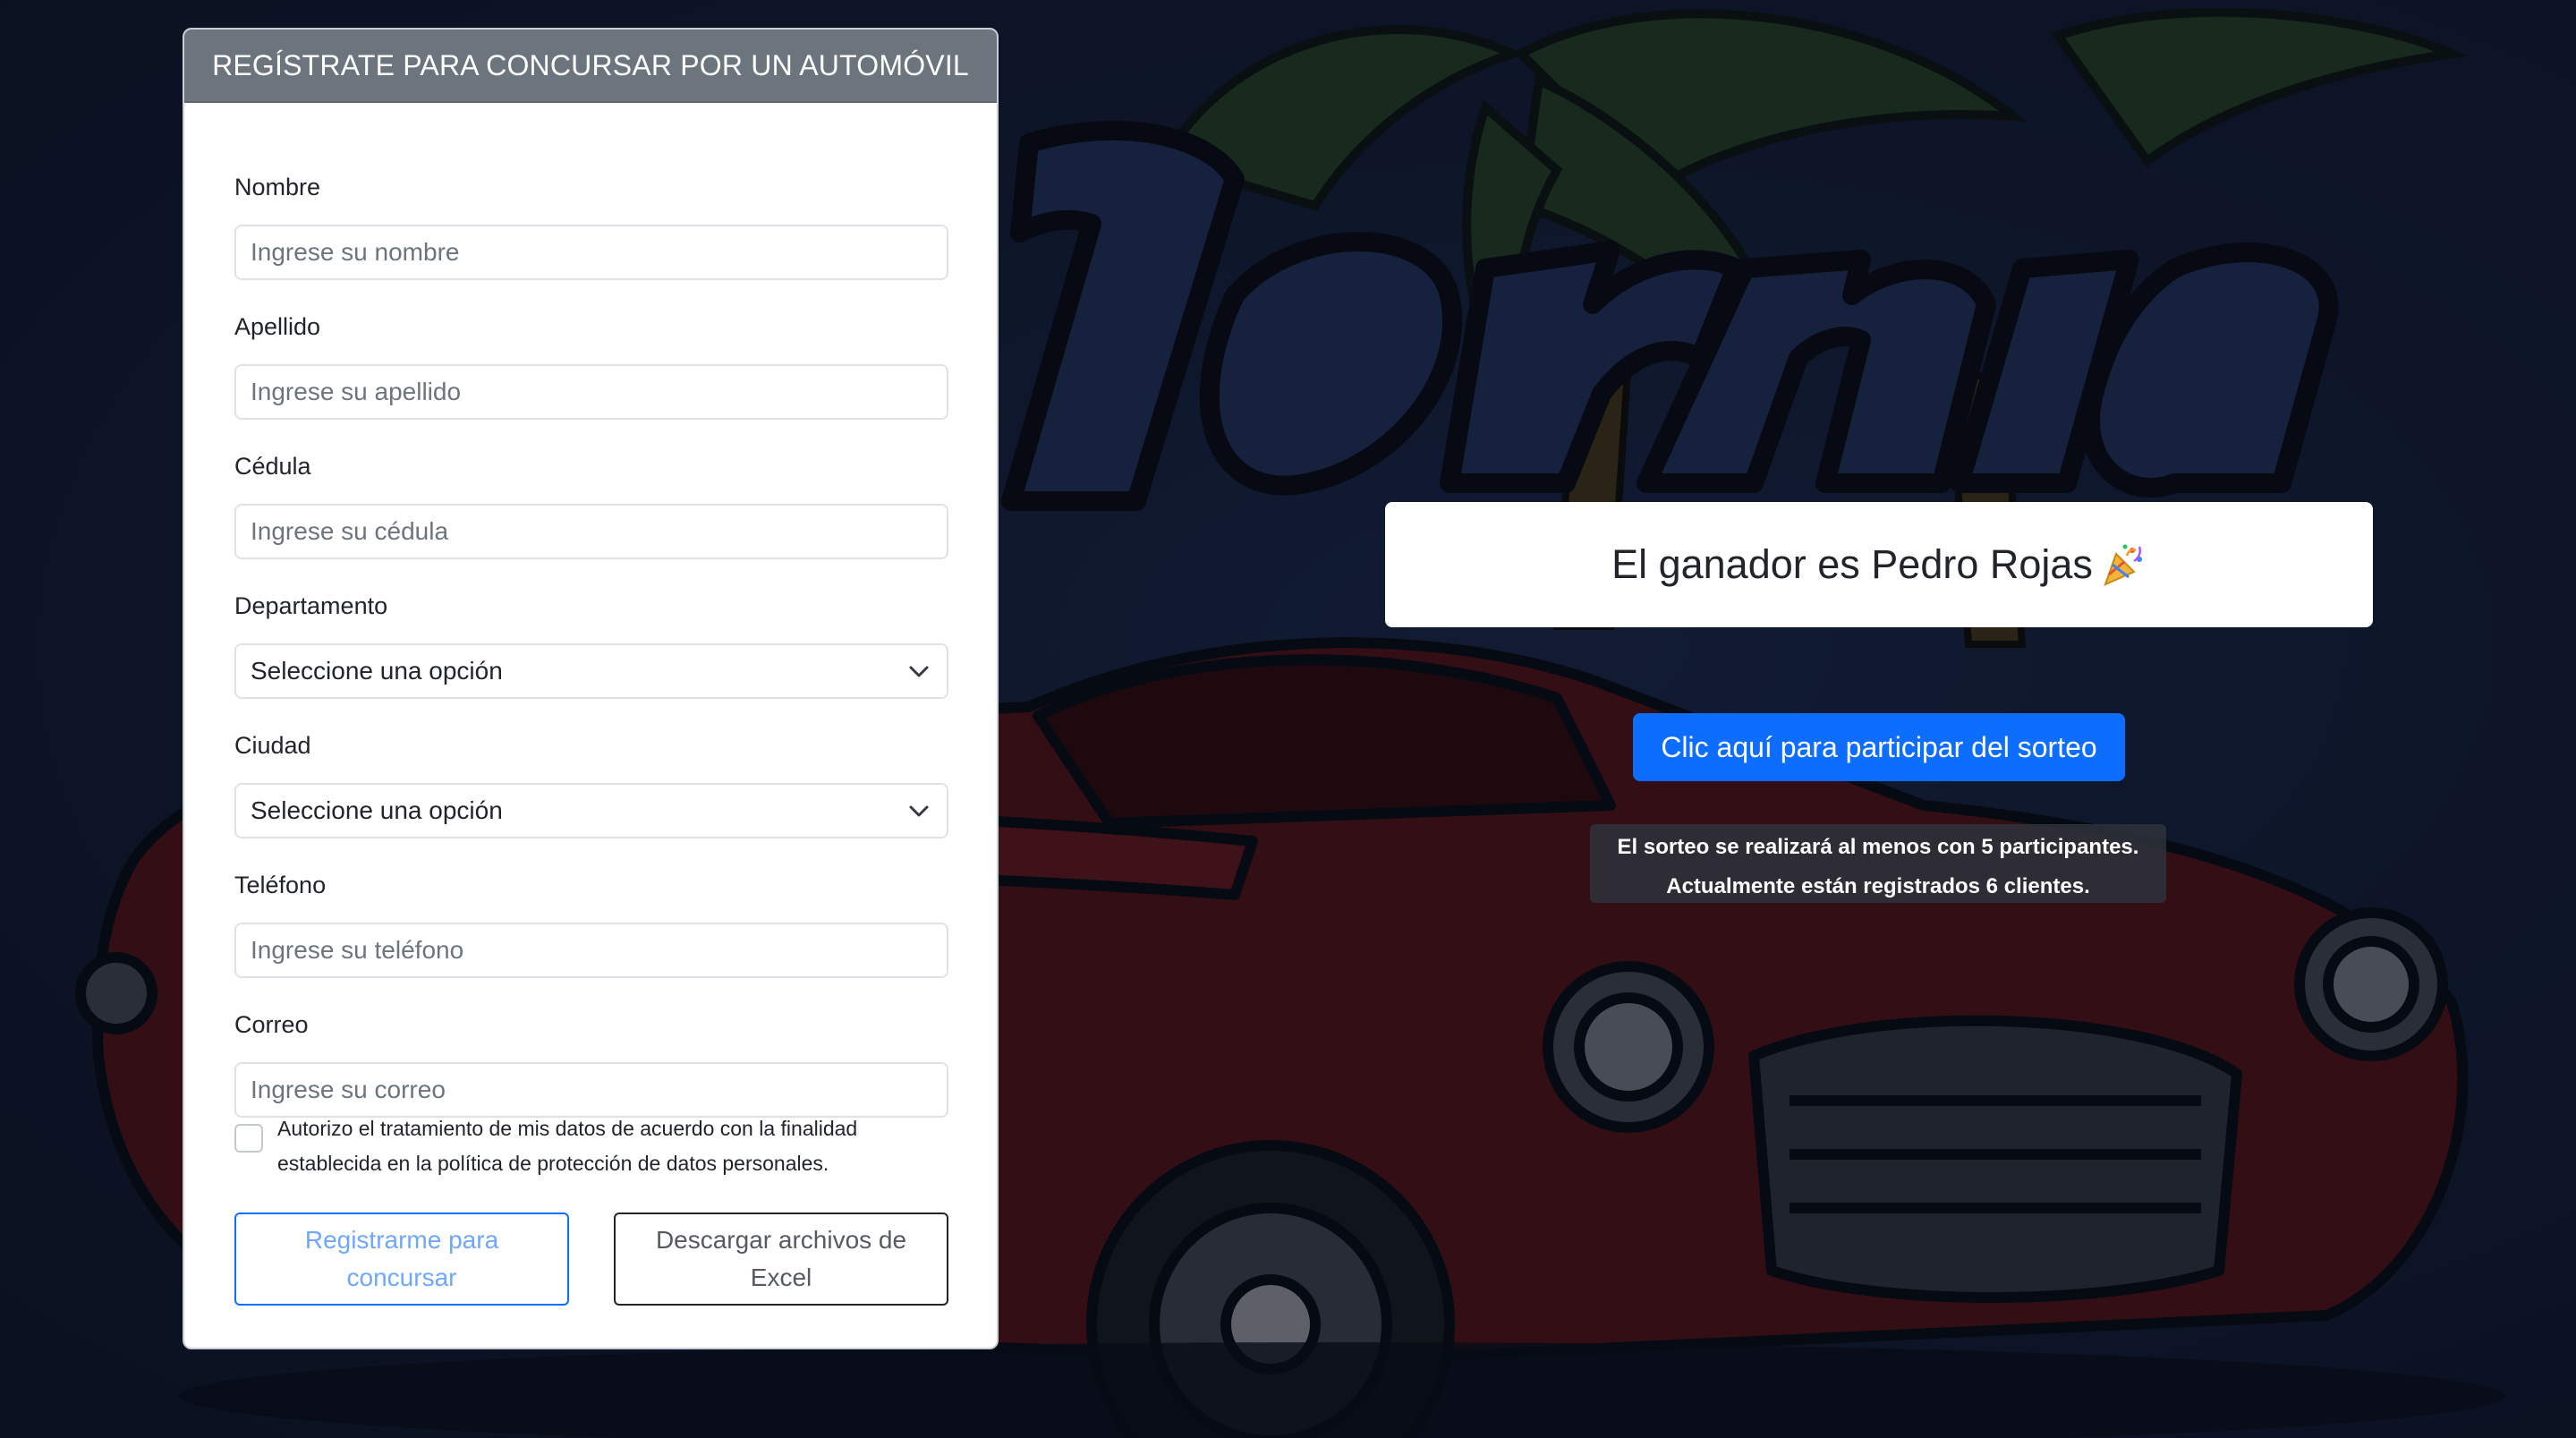 Image resolution: width=2576 pixels, height=1438 pixels. What do you see at coordinates (248, 1138) in the screenshot?
I see `consent-checkbox` at bounding box center [248, 1138].